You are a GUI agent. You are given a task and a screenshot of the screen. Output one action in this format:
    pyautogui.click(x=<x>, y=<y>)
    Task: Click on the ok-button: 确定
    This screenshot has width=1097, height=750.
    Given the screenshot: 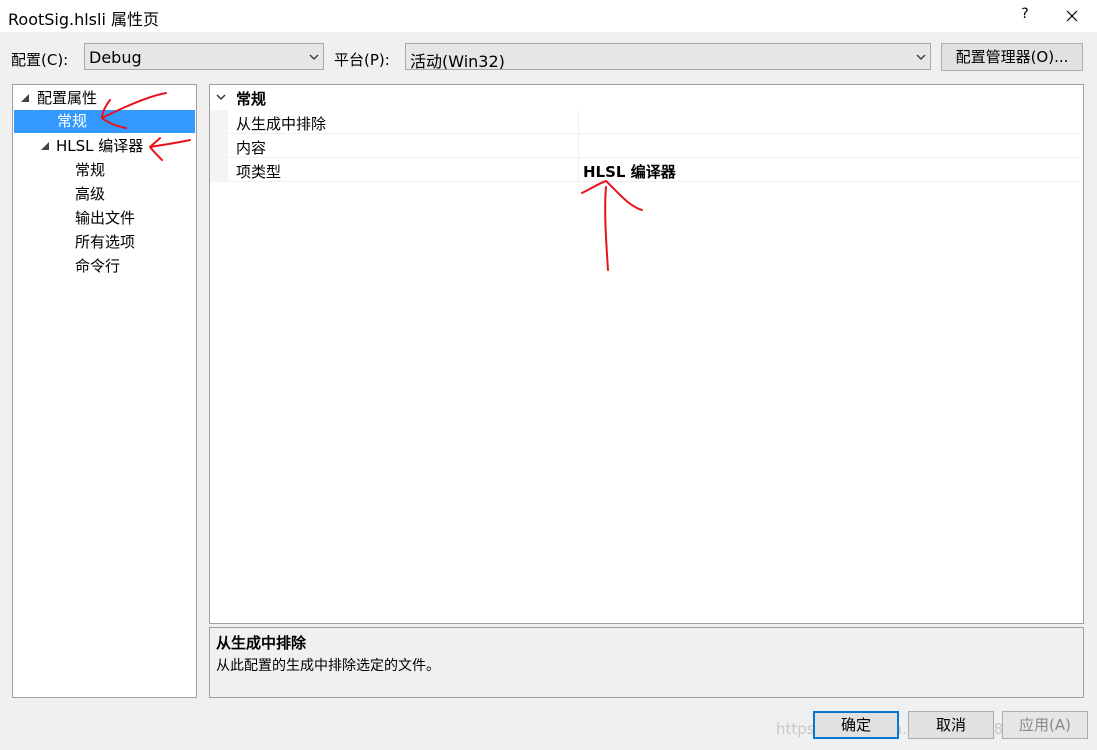 What is the action you would take?
    pyautogui.click(x=856, y=725)
    